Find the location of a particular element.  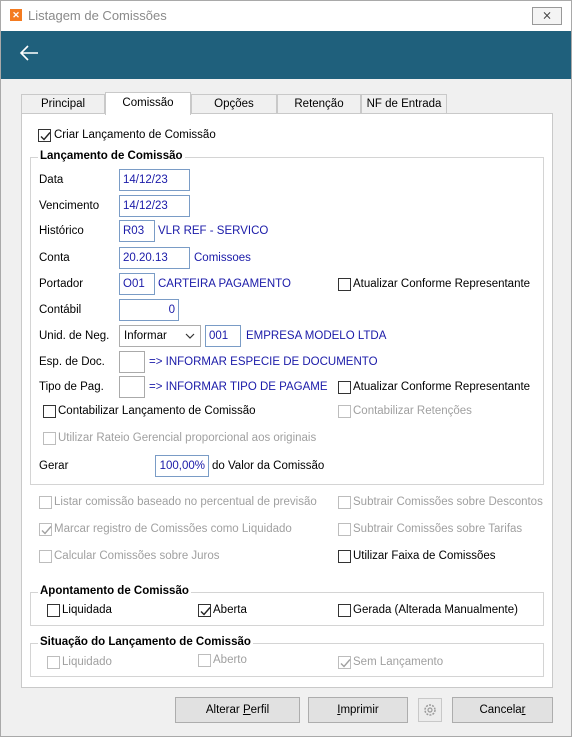

cancelar-text: Cancela is located at coordinates (500, 710).